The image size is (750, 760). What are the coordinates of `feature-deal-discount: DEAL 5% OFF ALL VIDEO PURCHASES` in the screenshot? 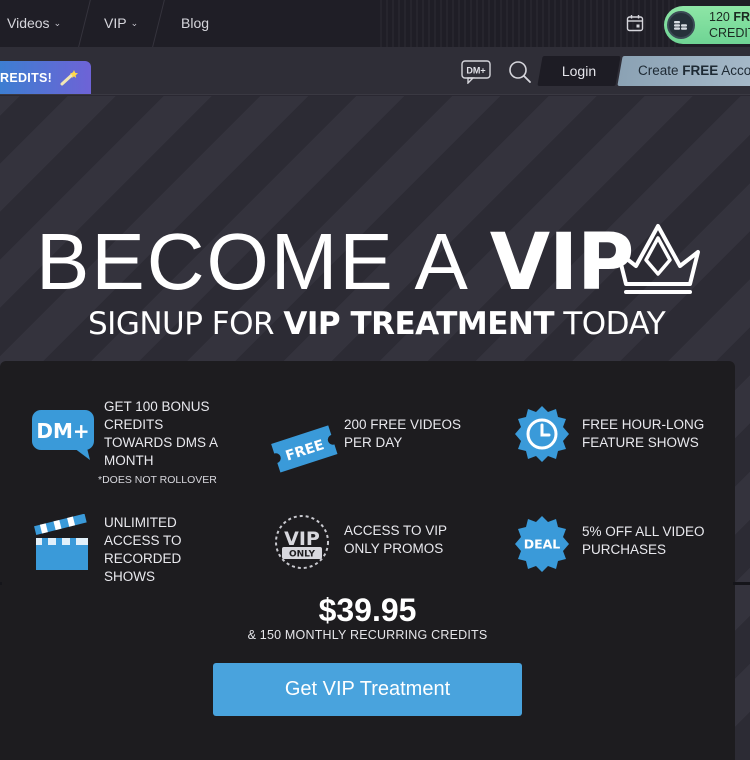 It's located at (607, 544).